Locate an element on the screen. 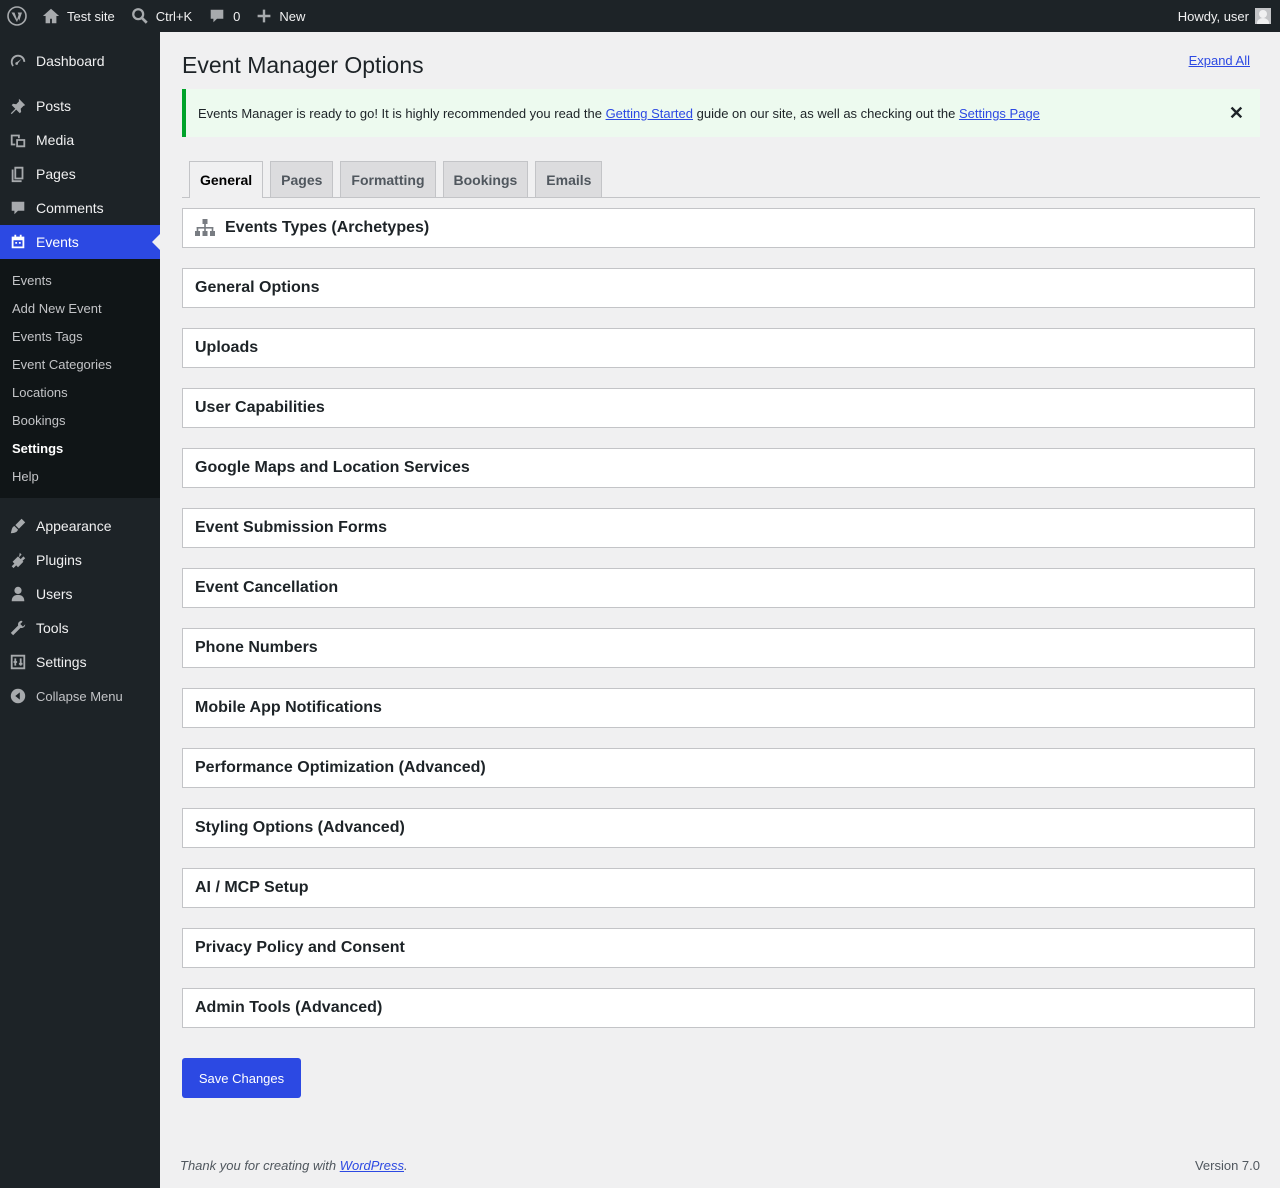 This screenshot has width=1280, height=1188. menu-label: Dashboard is located at coordinates (70, 61).